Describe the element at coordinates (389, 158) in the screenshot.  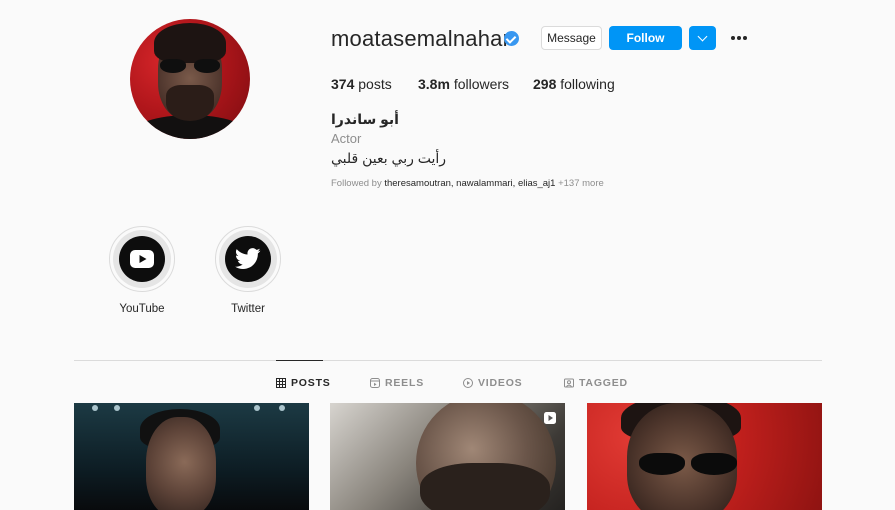
I see `profile-bio: رأيت ربي بعين قلبي` at that location.